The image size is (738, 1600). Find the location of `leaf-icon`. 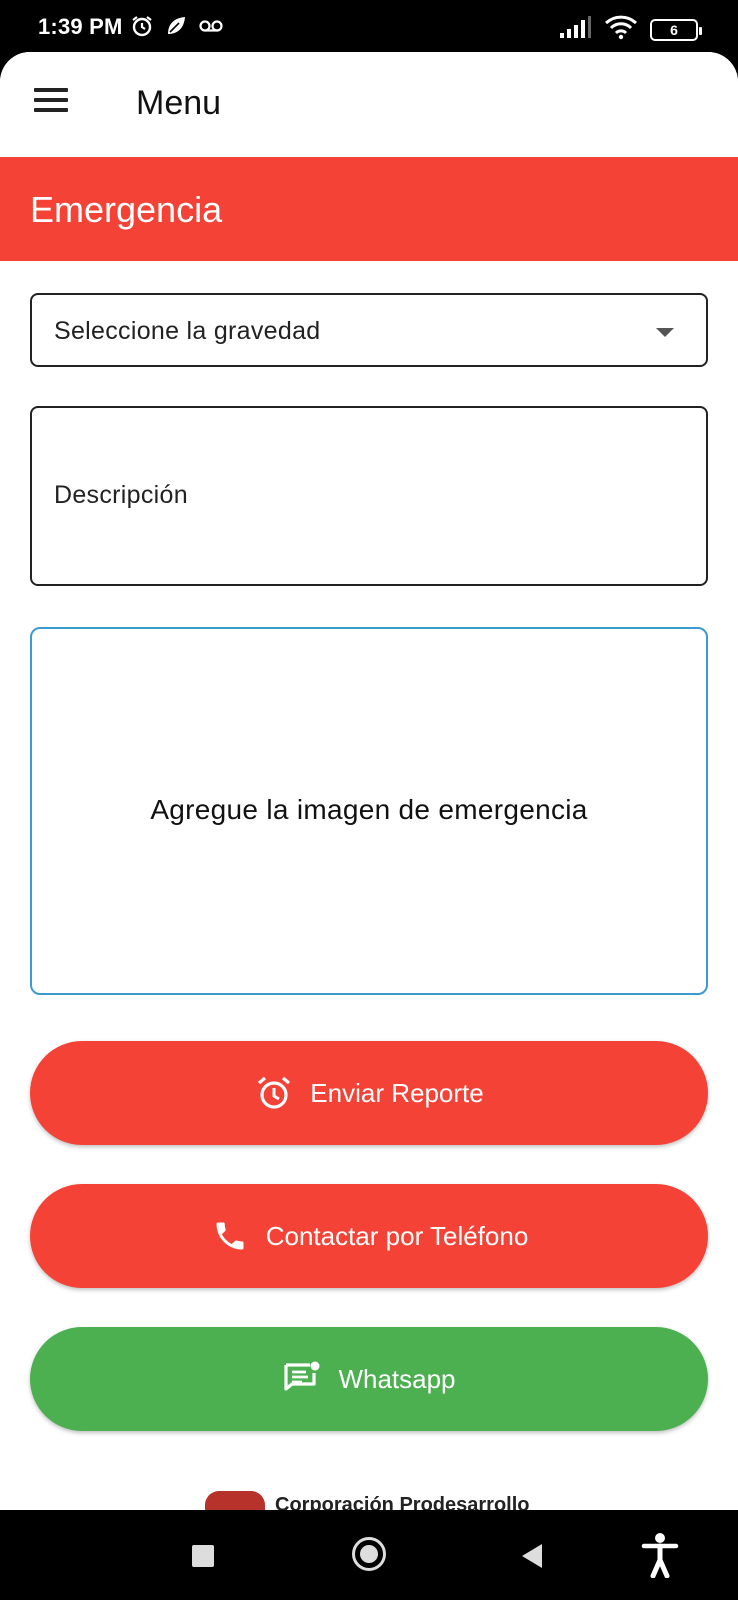

leaf-icon is located at coordinates (176, 28).